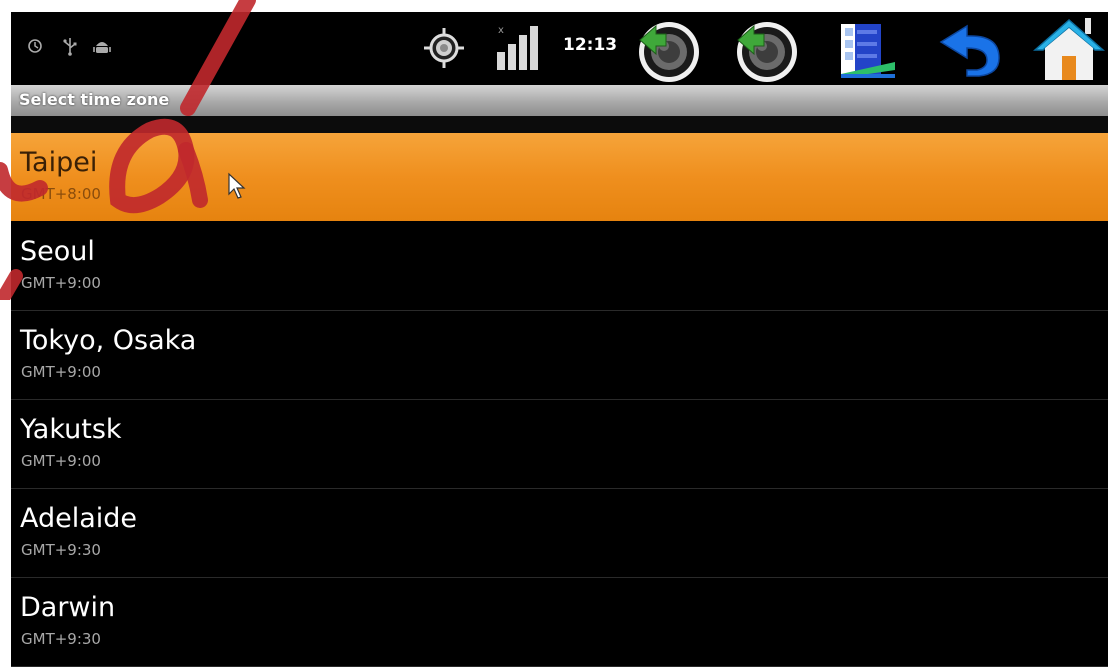 The image size is (1108, 667). I want to click on list-item-seoul: Seoul GMT+9:00, so click(559, 266).